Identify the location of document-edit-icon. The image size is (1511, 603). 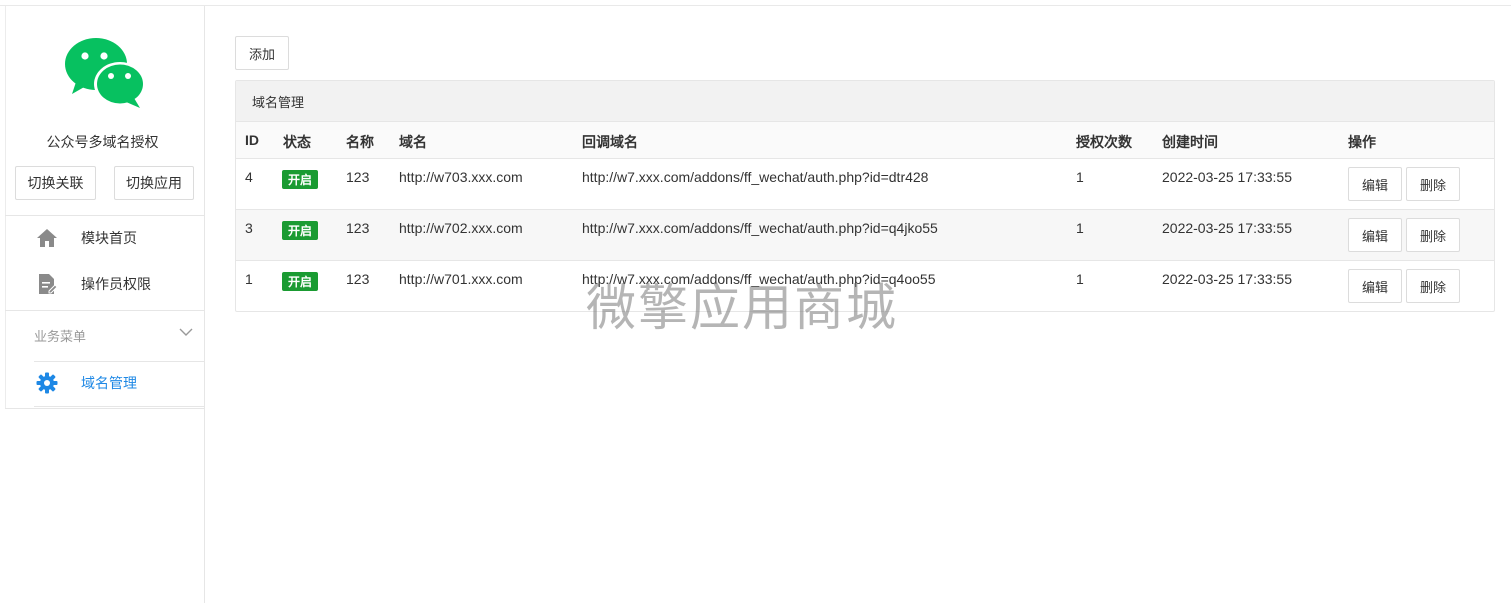
(47, 284).